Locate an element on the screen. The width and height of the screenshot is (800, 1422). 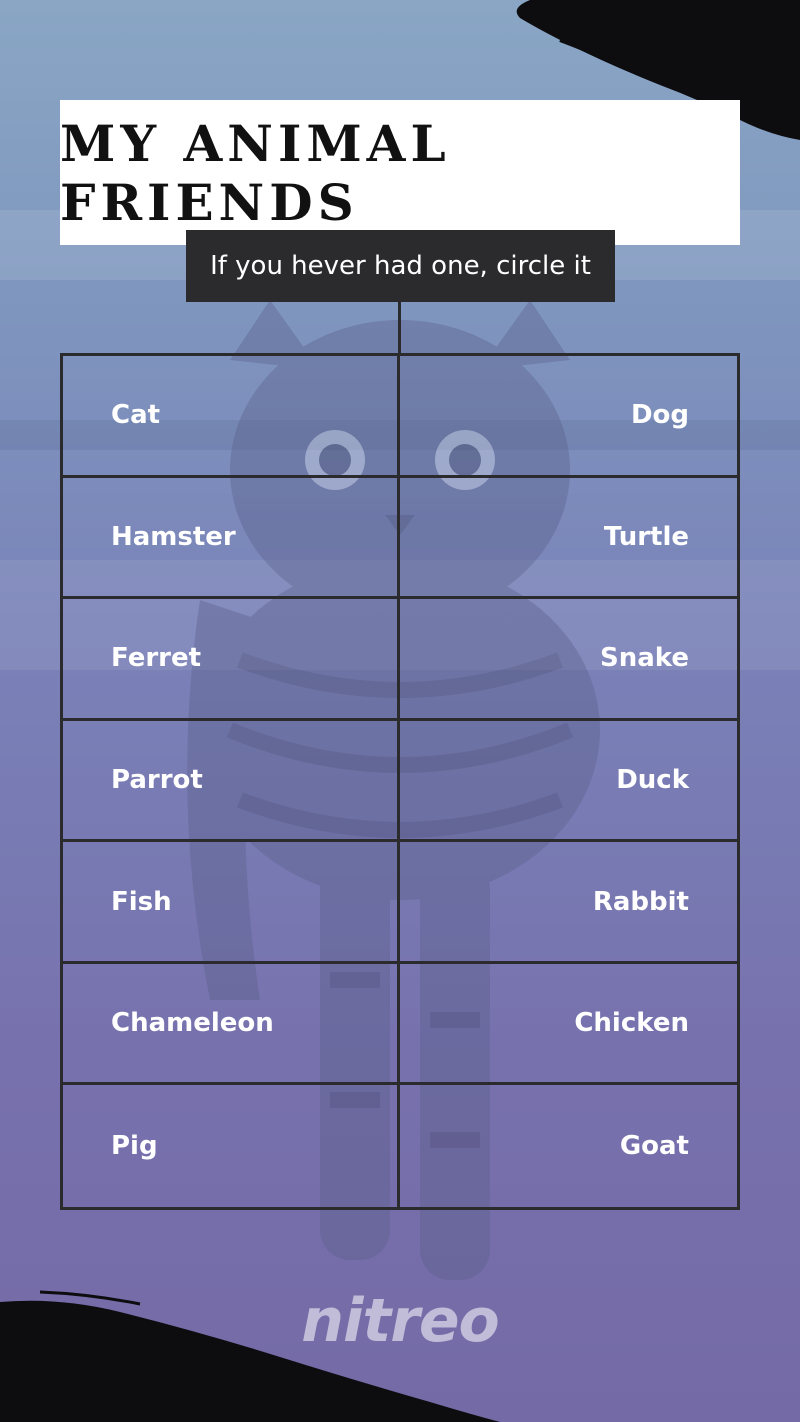
animal-label: Fish is located at coordinates (141, 901).